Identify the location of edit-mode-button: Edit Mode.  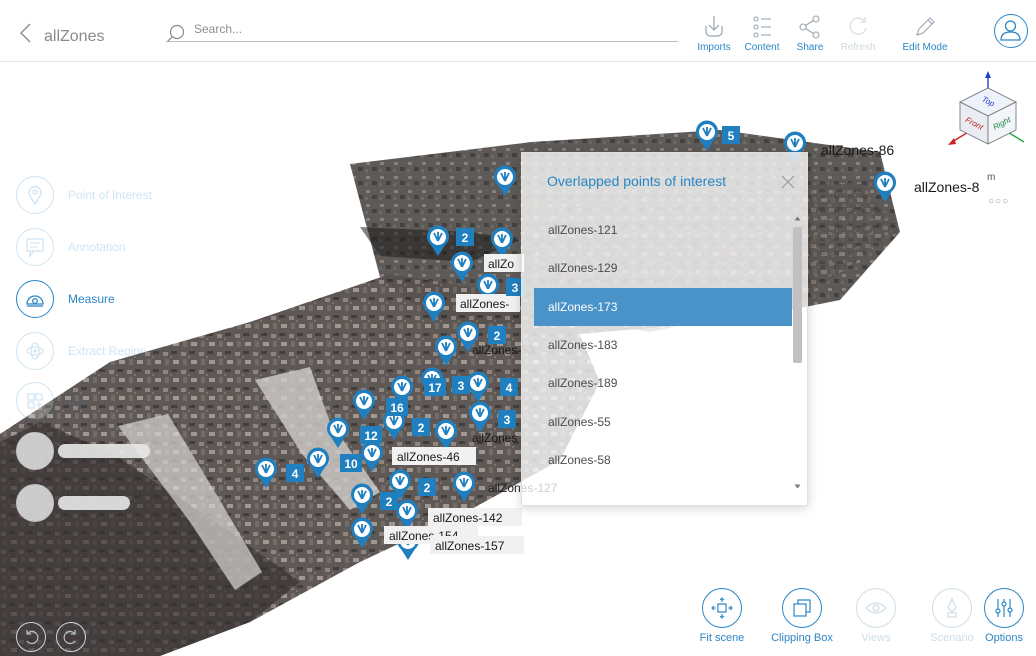
(925, 36).